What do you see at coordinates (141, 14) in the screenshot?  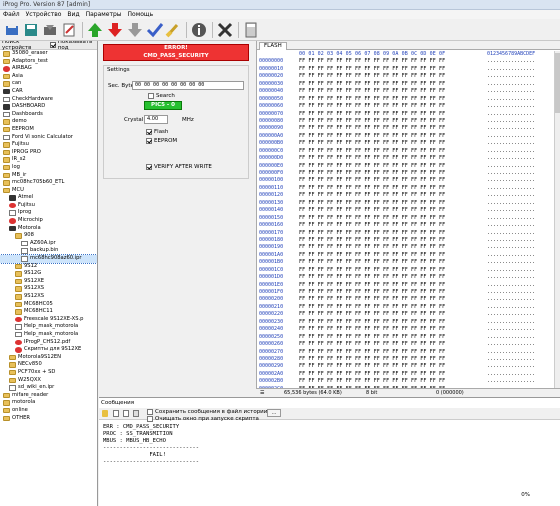 I see `menu-help: Помощь` at bounding box center [141, 14].